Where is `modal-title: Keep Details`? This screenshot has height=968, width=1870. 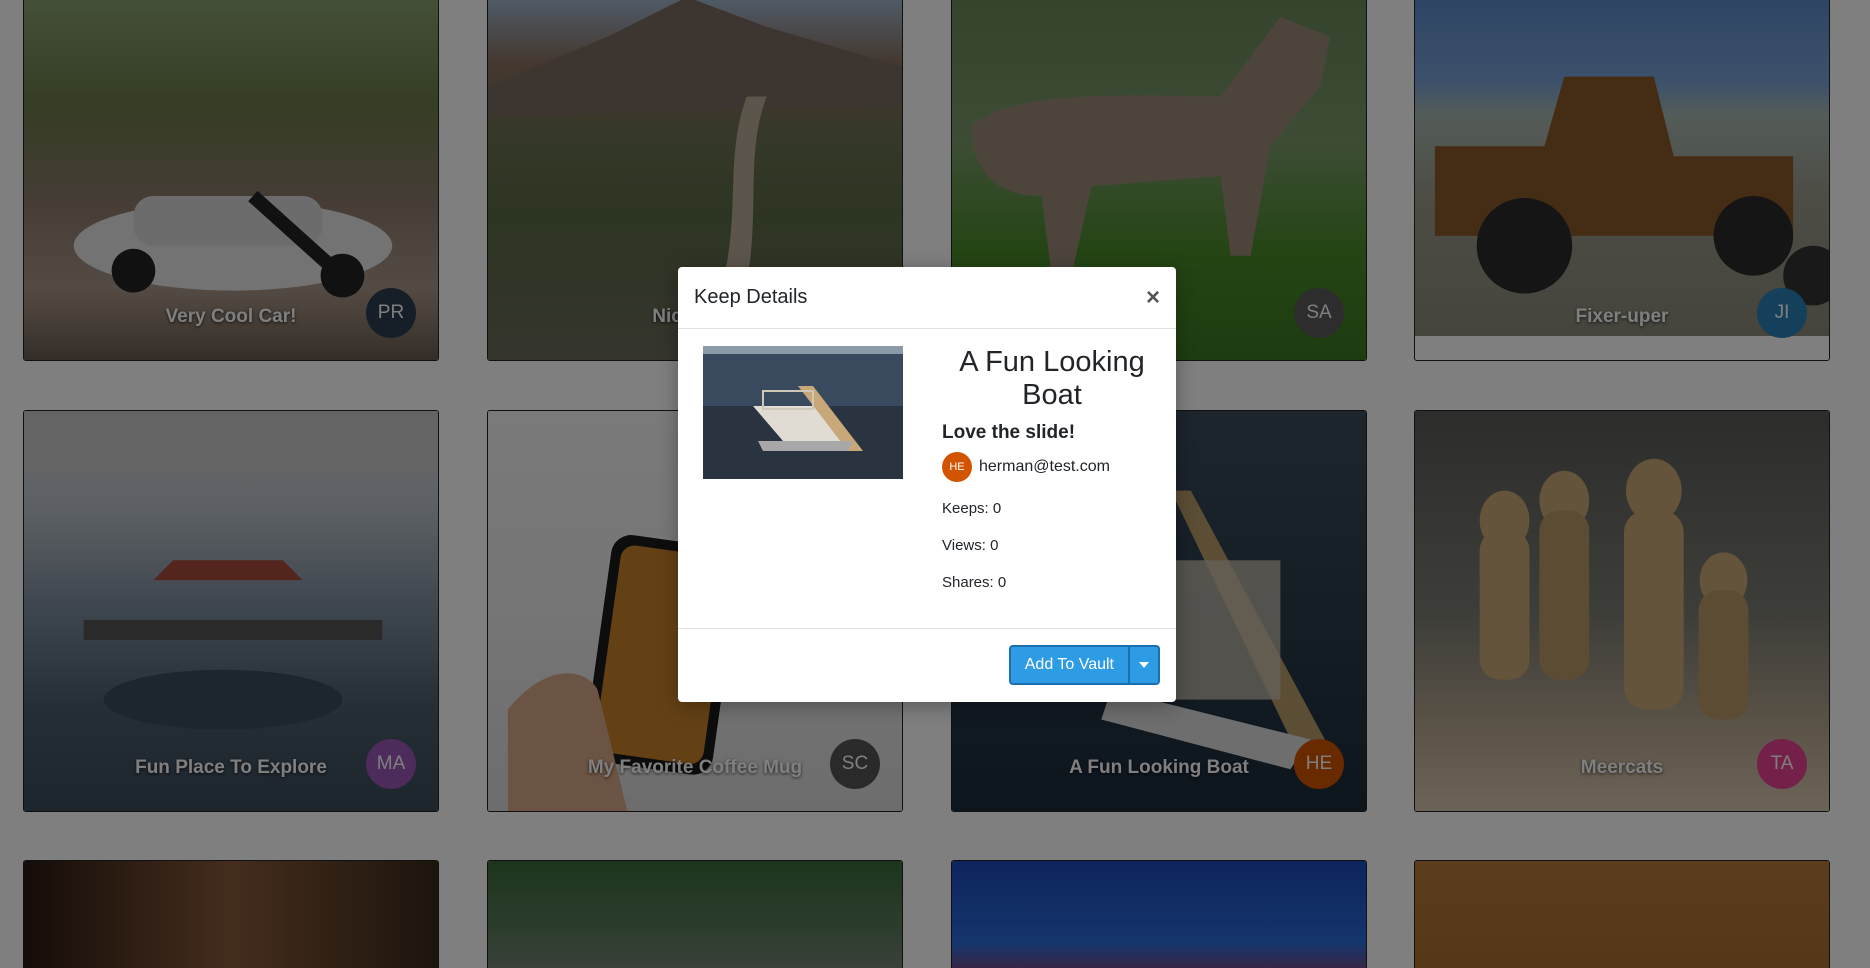
modal-title: Keep Details is located at coordinates (751, 297).